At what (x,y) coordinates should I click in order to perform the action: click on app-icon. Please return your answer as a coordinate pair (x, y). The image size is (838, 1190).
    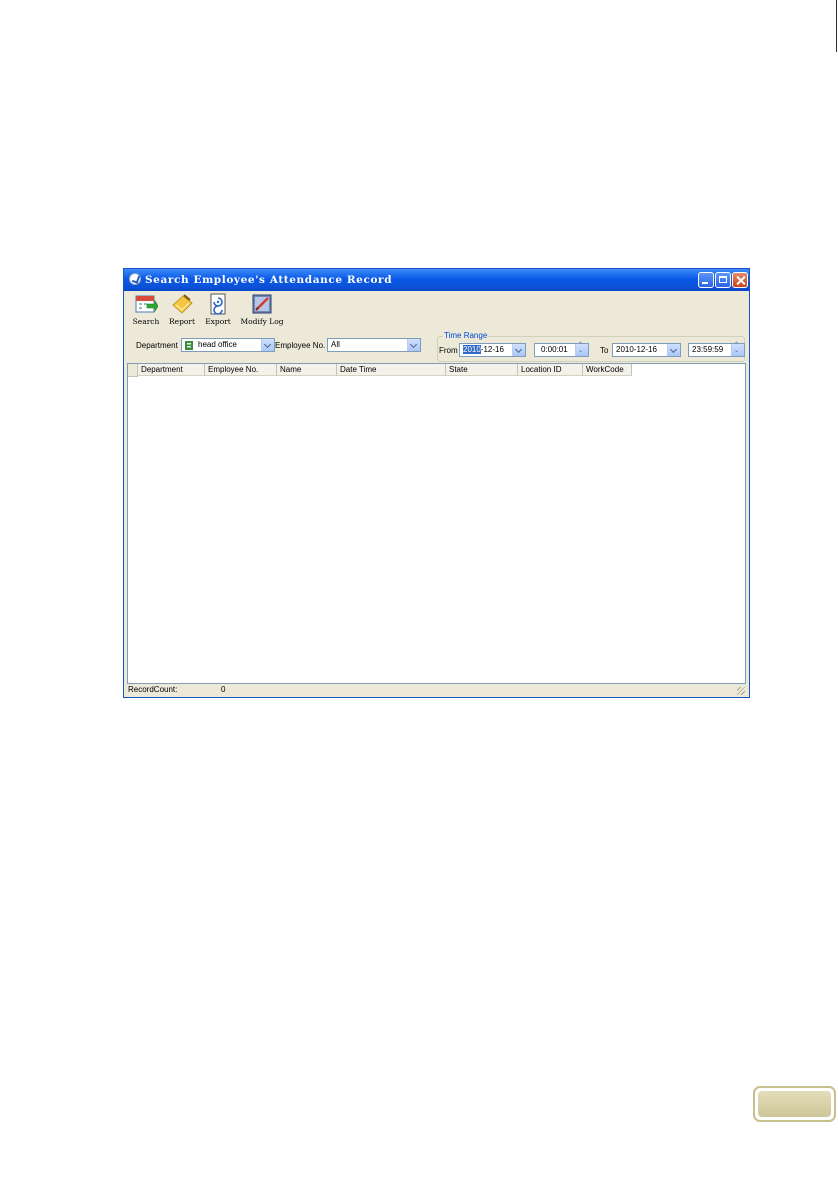
    Looking at the image, I should click on (135, 279).